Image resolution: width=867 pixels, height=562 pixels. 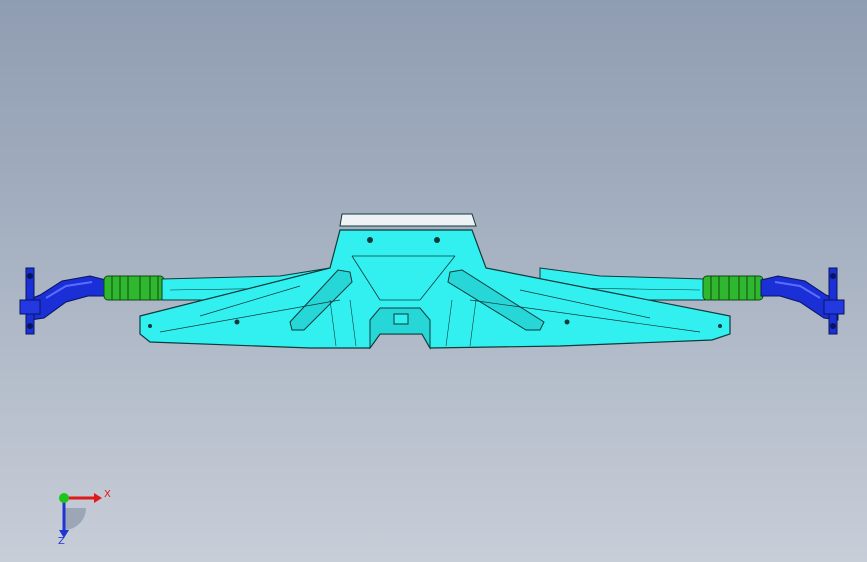 What do you see at coordinates (733, 288) in the screenshot?
I see `right-bushing` at bounding box center [733, 288].